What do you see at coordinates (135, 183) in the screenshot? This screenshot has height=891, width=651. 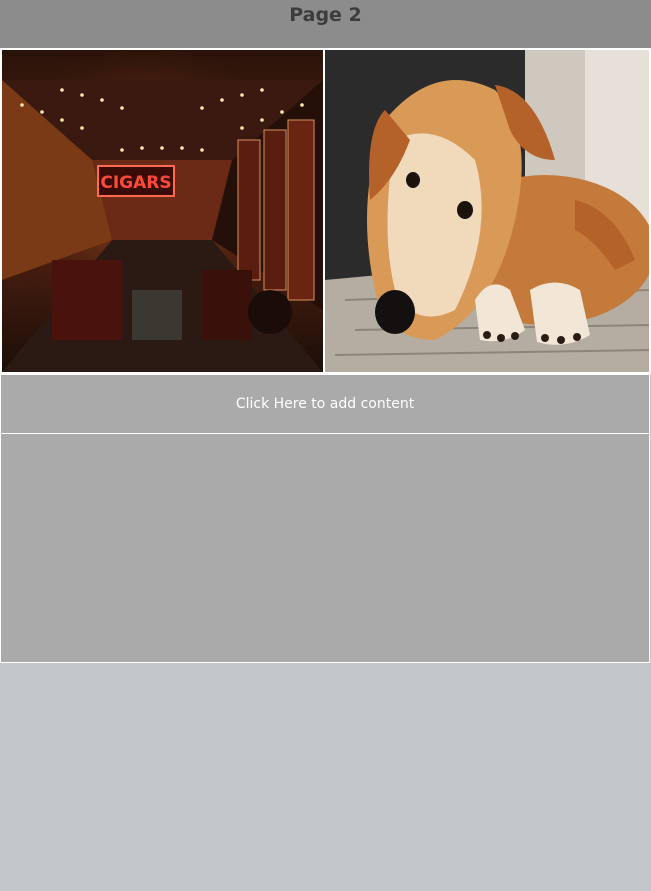 I see `cigars-neon-sign: CIGARS` at bounding box center [135, 183].